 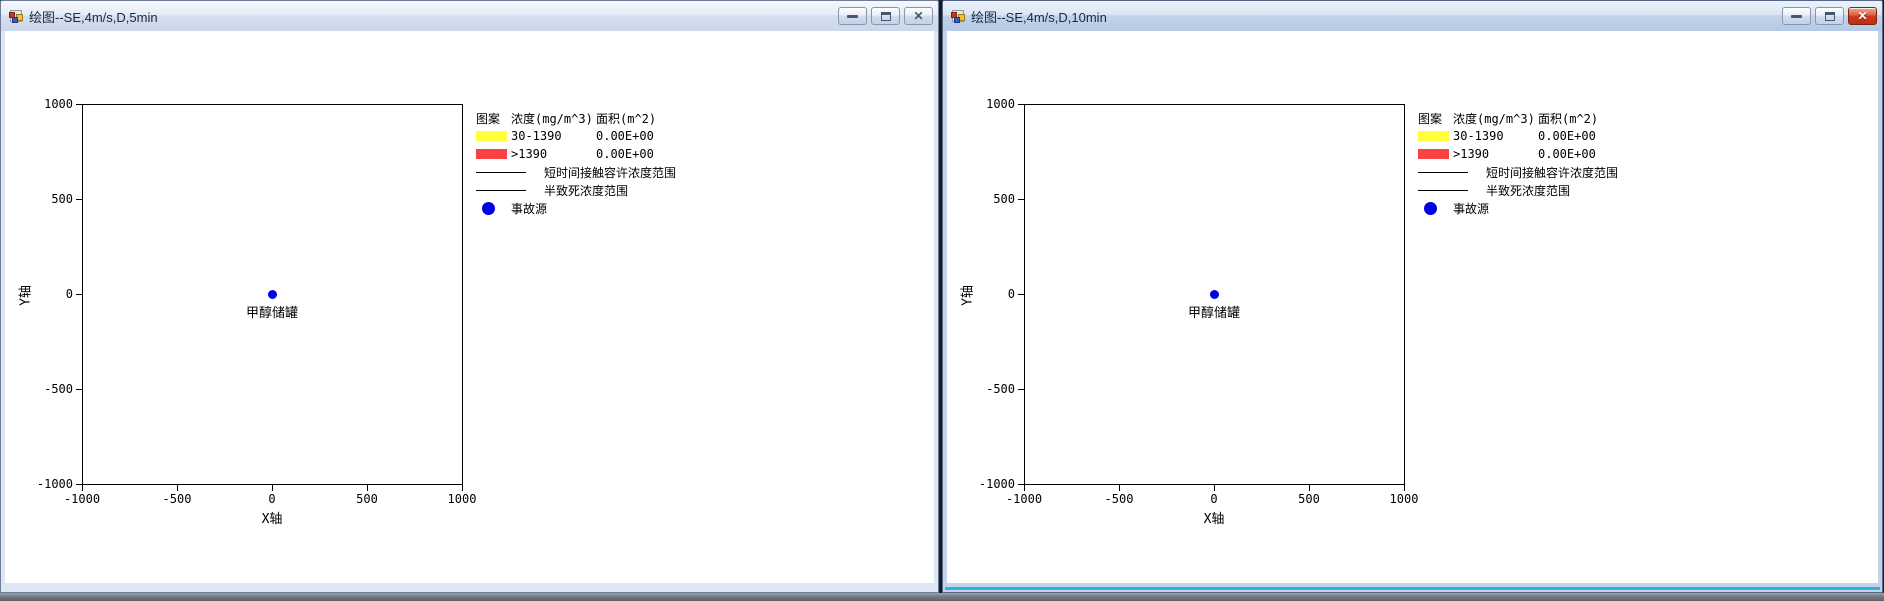 I want to click on mdi-background-strip, so click(x=942, y=597).